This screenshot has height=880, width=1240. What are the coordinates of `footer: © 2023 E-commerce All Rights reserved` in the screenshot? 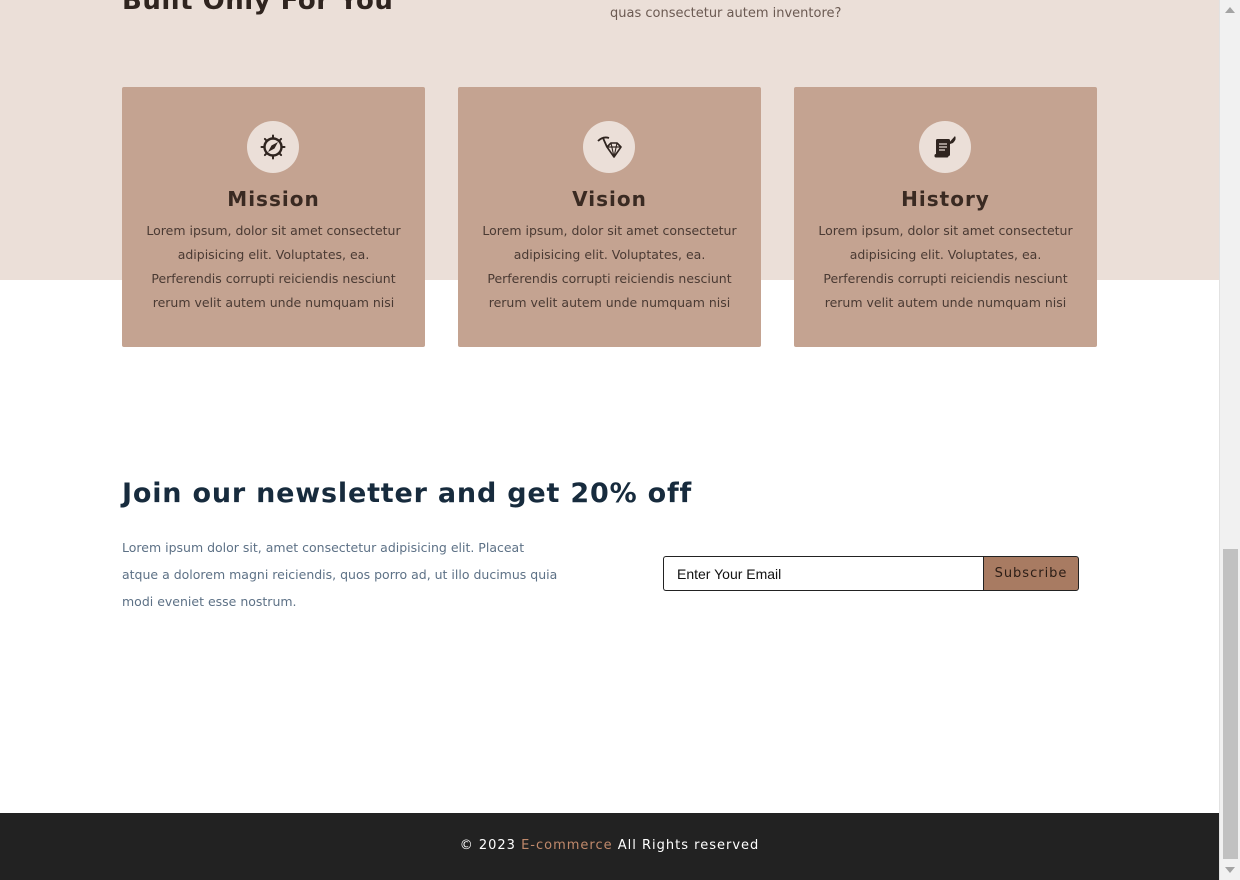 It's located at (609, 846).